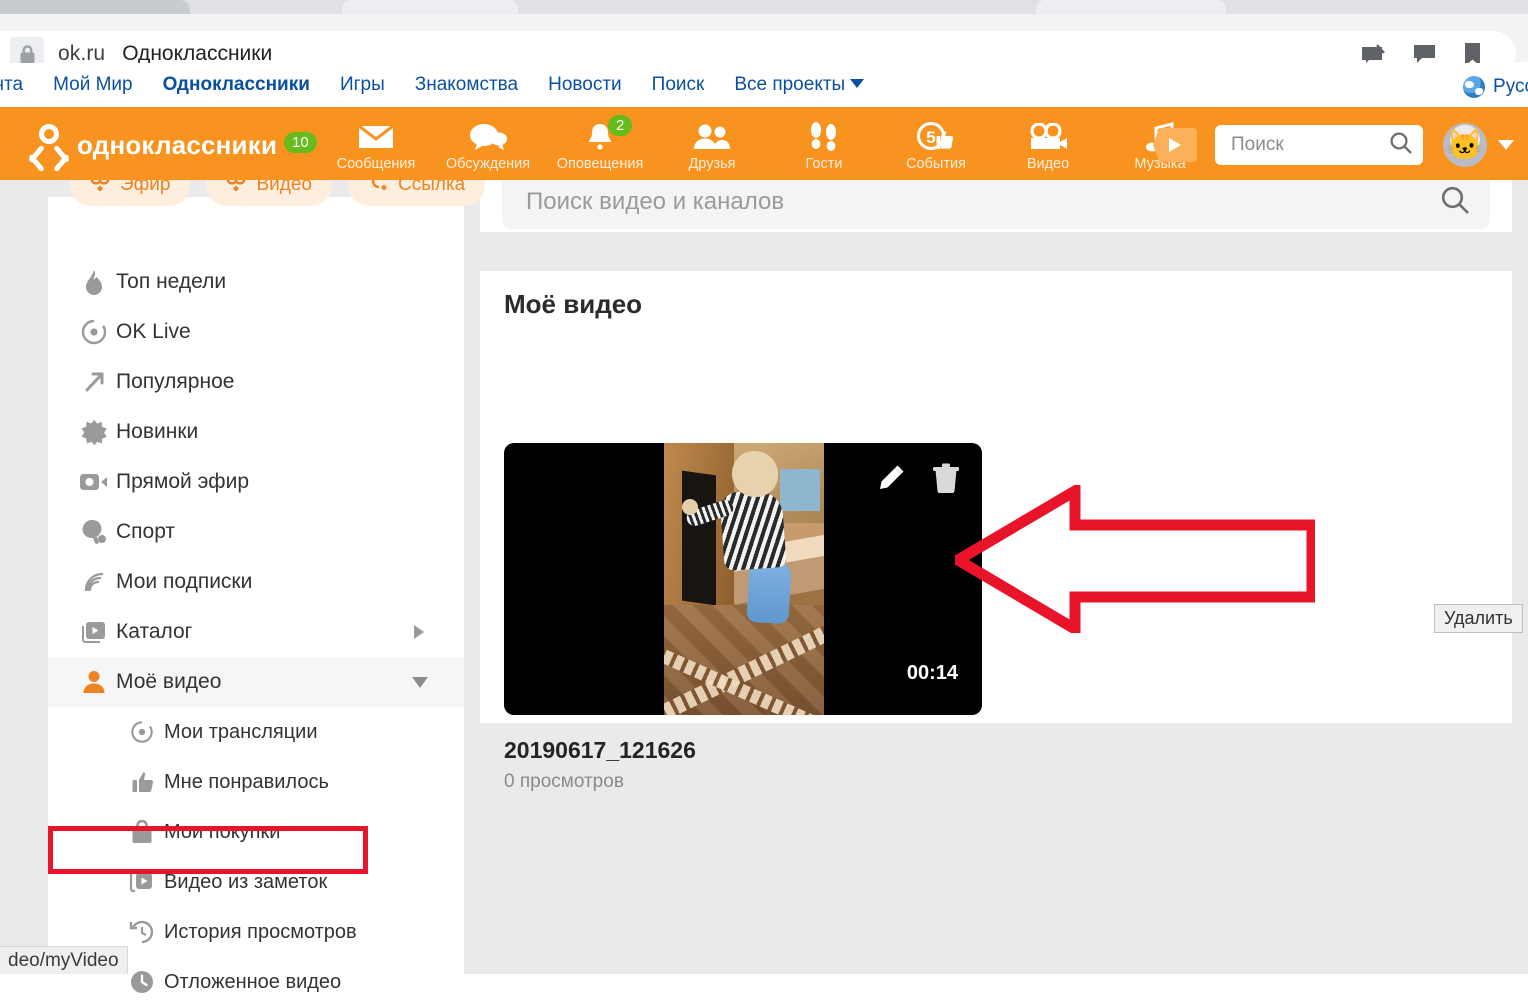 This screenshot has width=1528, height=1007. I want to click on sidebar-item-video-iz-zametok: Видео из заметок, so click(256, 882).